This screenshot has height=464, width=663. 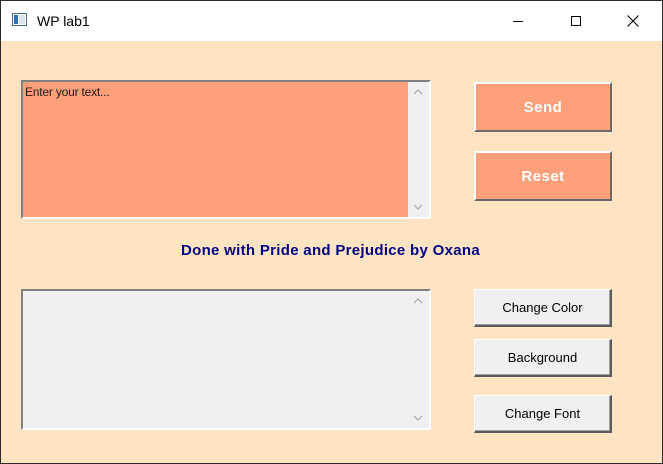 I want to click on reset-button: Reset, so click(x=543, y=176).